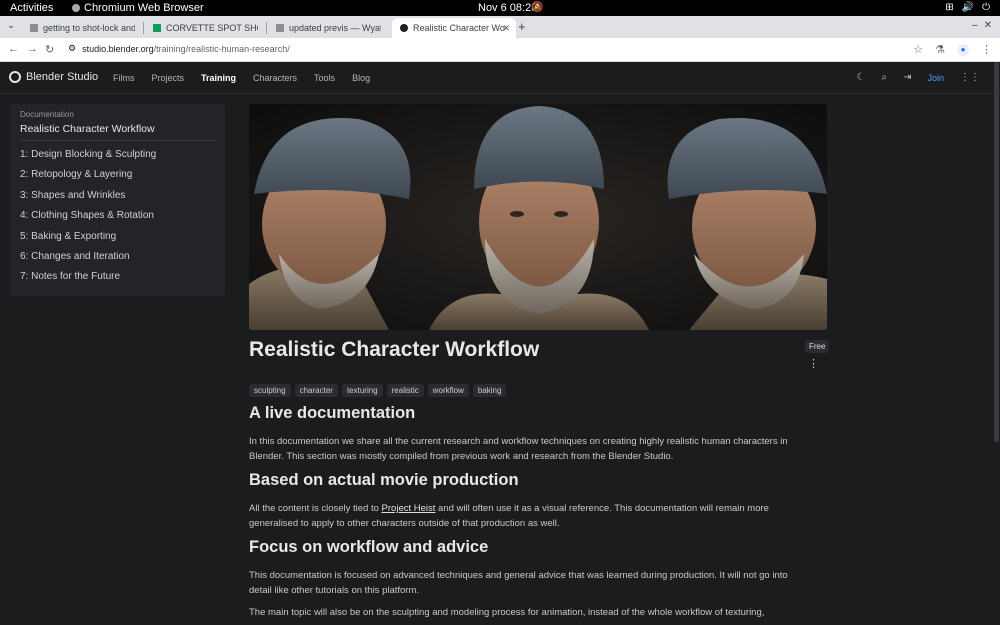 The image size is (1000, 625). Describe the element at coordinates (975, 25) in the screenshot. I see `minimize-icon: –` at that location.